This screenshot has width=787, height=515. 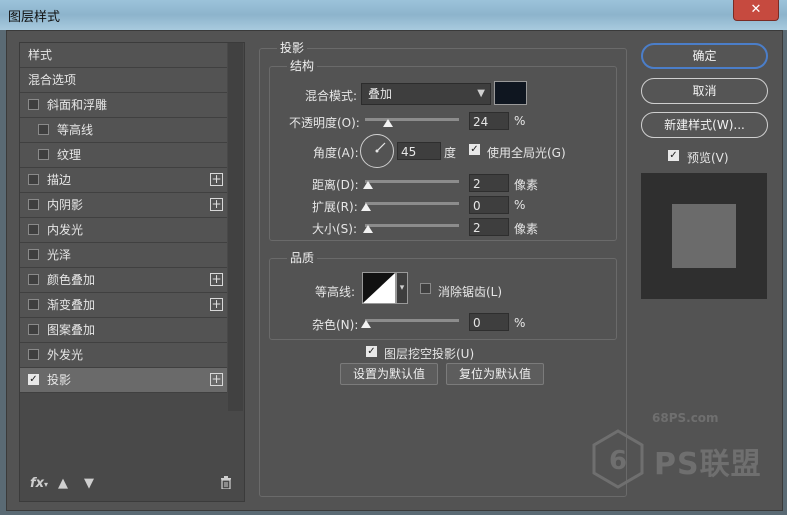 I want to click on spread-label: 扩展(R):, so click(x=335, y=207).